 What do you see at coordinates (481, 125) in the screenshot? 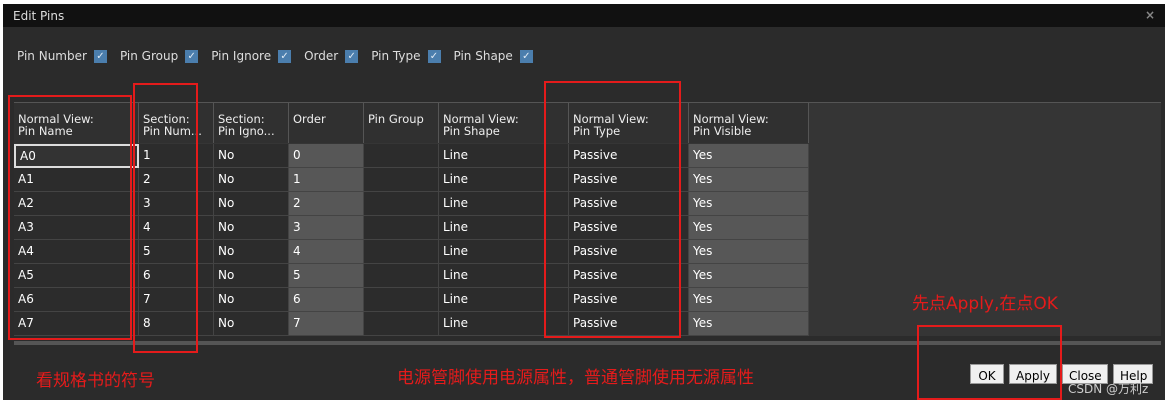
I see `column-header-label: Normal View: Pin Shape` at bounding box center [481, 125].